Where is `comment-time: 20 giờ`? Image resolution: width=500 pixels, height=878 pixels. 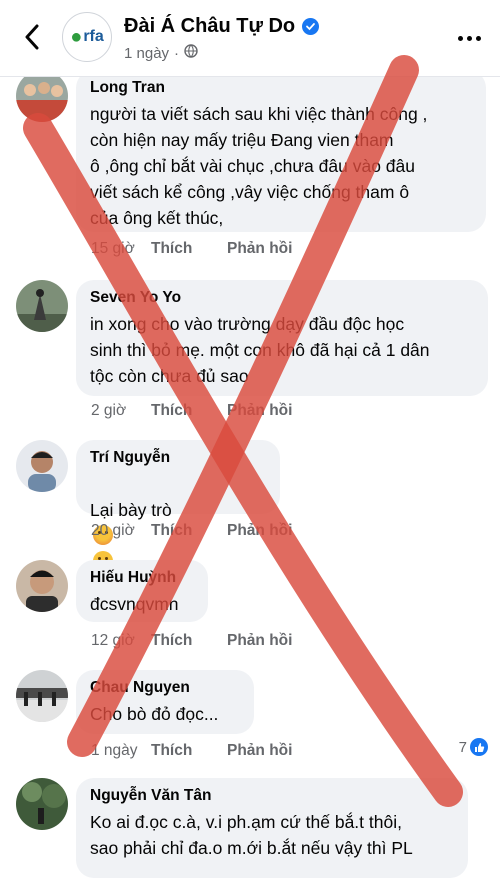 comment-time: 20 giờ is located at coordinates (113, 530).